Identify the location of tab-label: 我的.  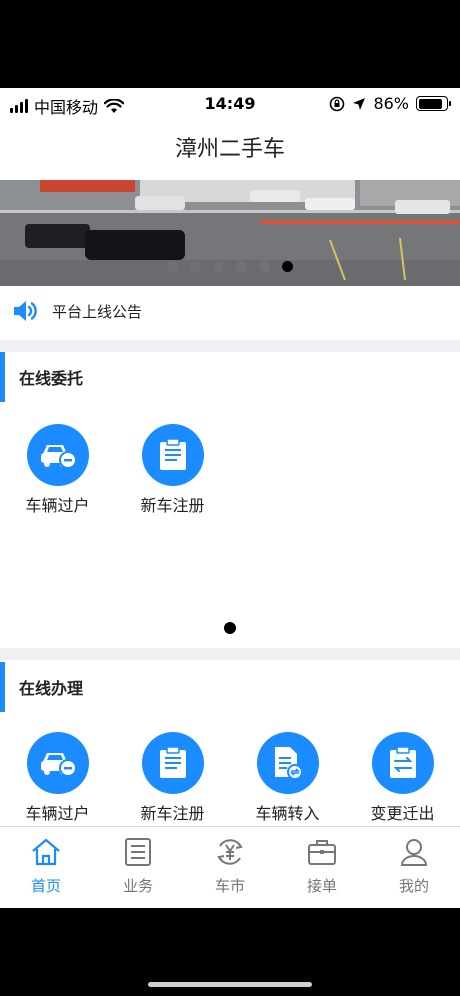
(413, 886).